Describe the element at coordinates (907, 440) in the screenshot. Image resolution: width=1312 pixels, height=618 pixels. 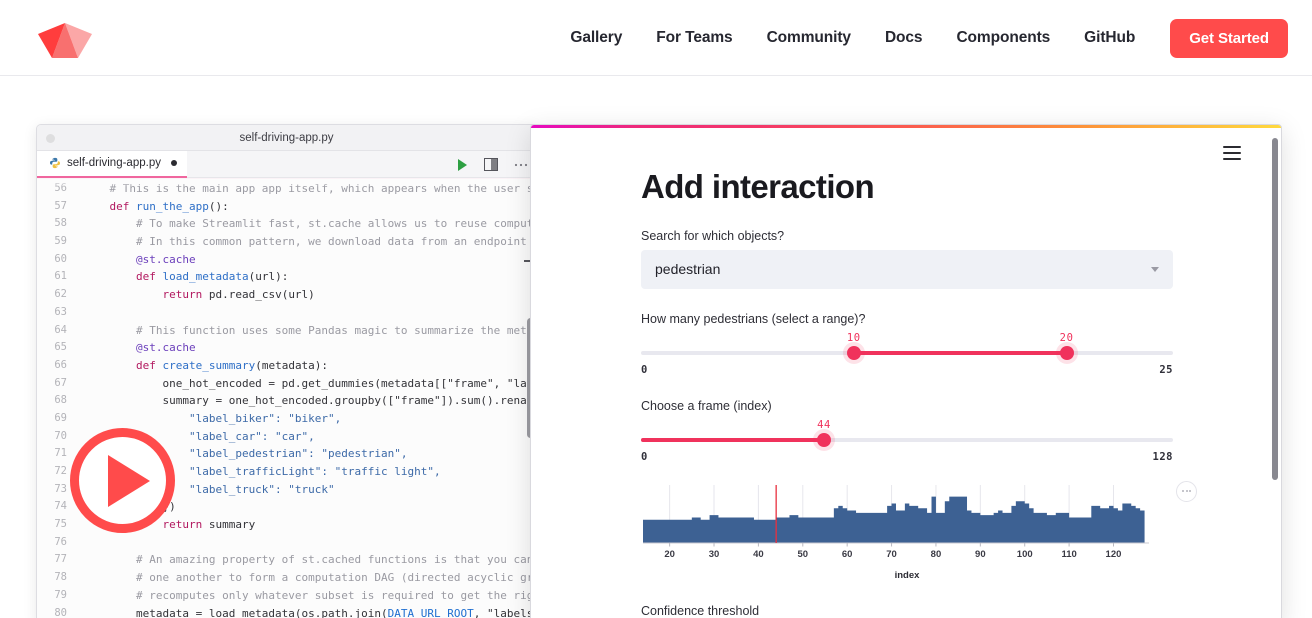
I see `frame-slider: 44 0 128` at that location.